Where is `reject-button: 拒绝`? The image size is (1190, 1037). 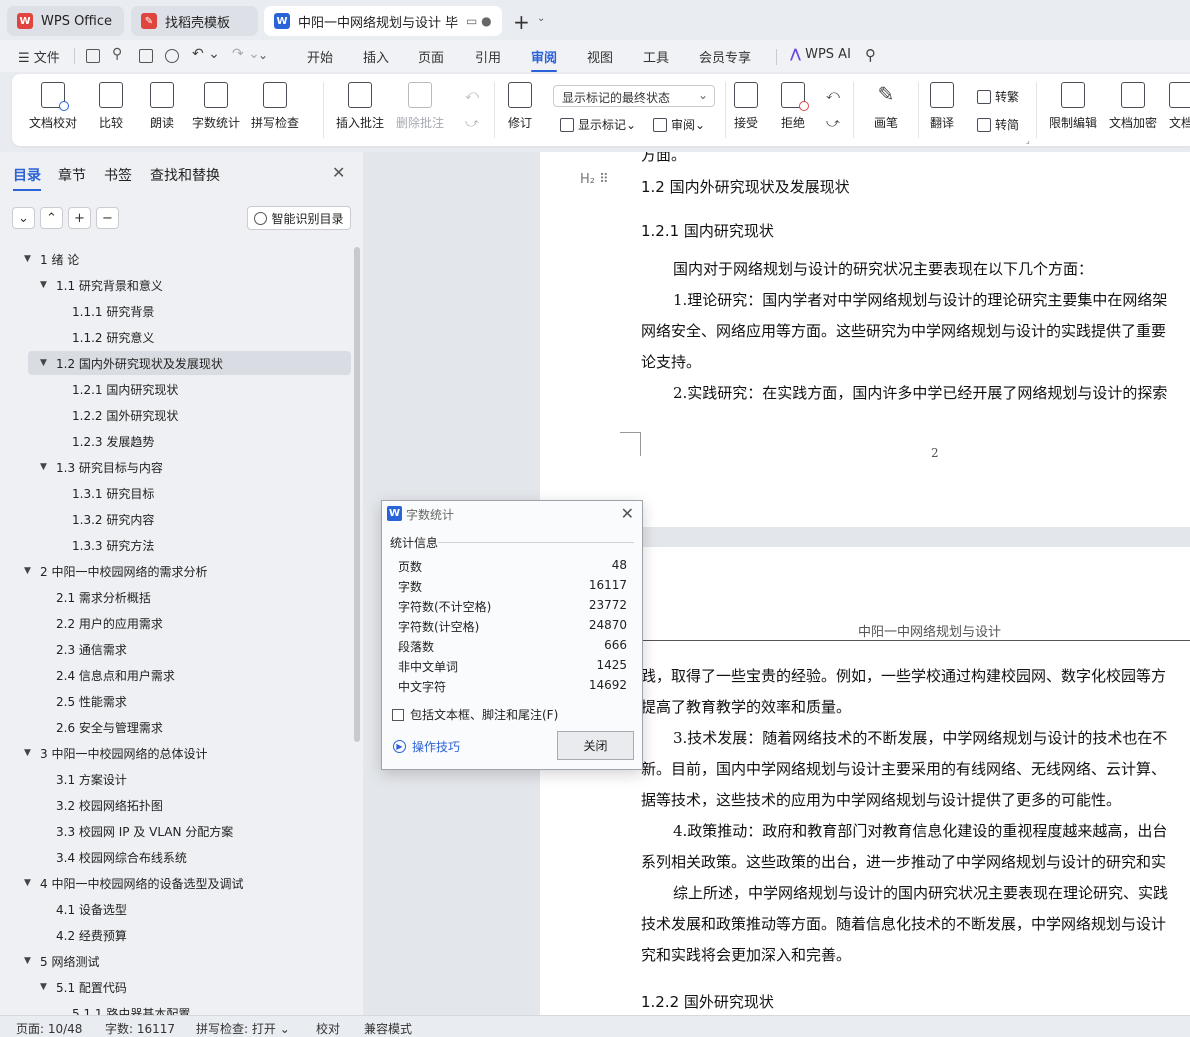
reject-button: 拒绝 is located at coordinates (795, 106).